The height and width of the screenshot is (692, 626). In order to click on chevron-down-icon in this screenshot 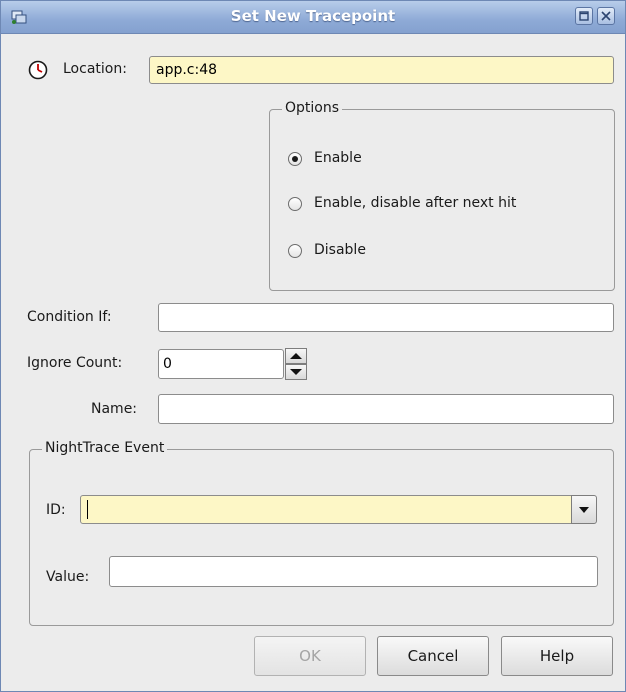, I will do `click(584, 510)`.